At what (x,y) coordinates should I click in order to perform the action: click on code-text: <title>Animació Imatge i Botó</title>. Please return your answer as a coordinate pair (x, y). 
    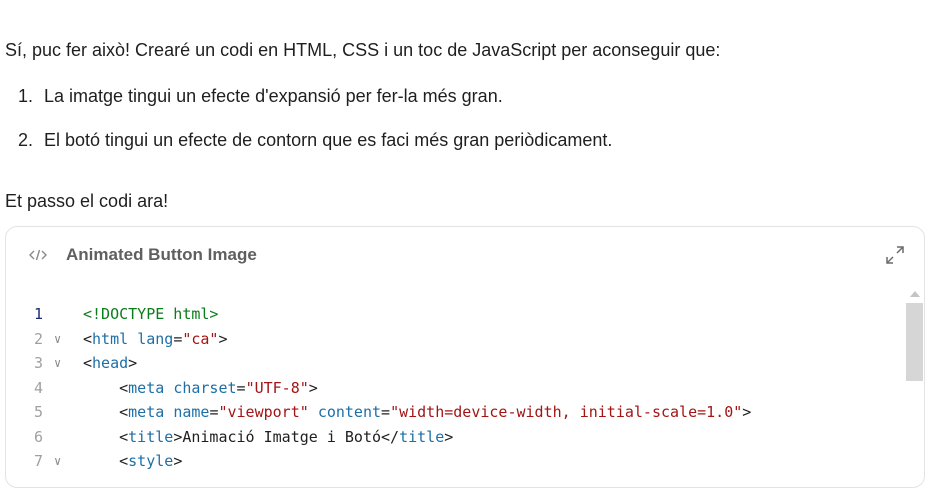
    Looking at the image, I should click on (268, 436).